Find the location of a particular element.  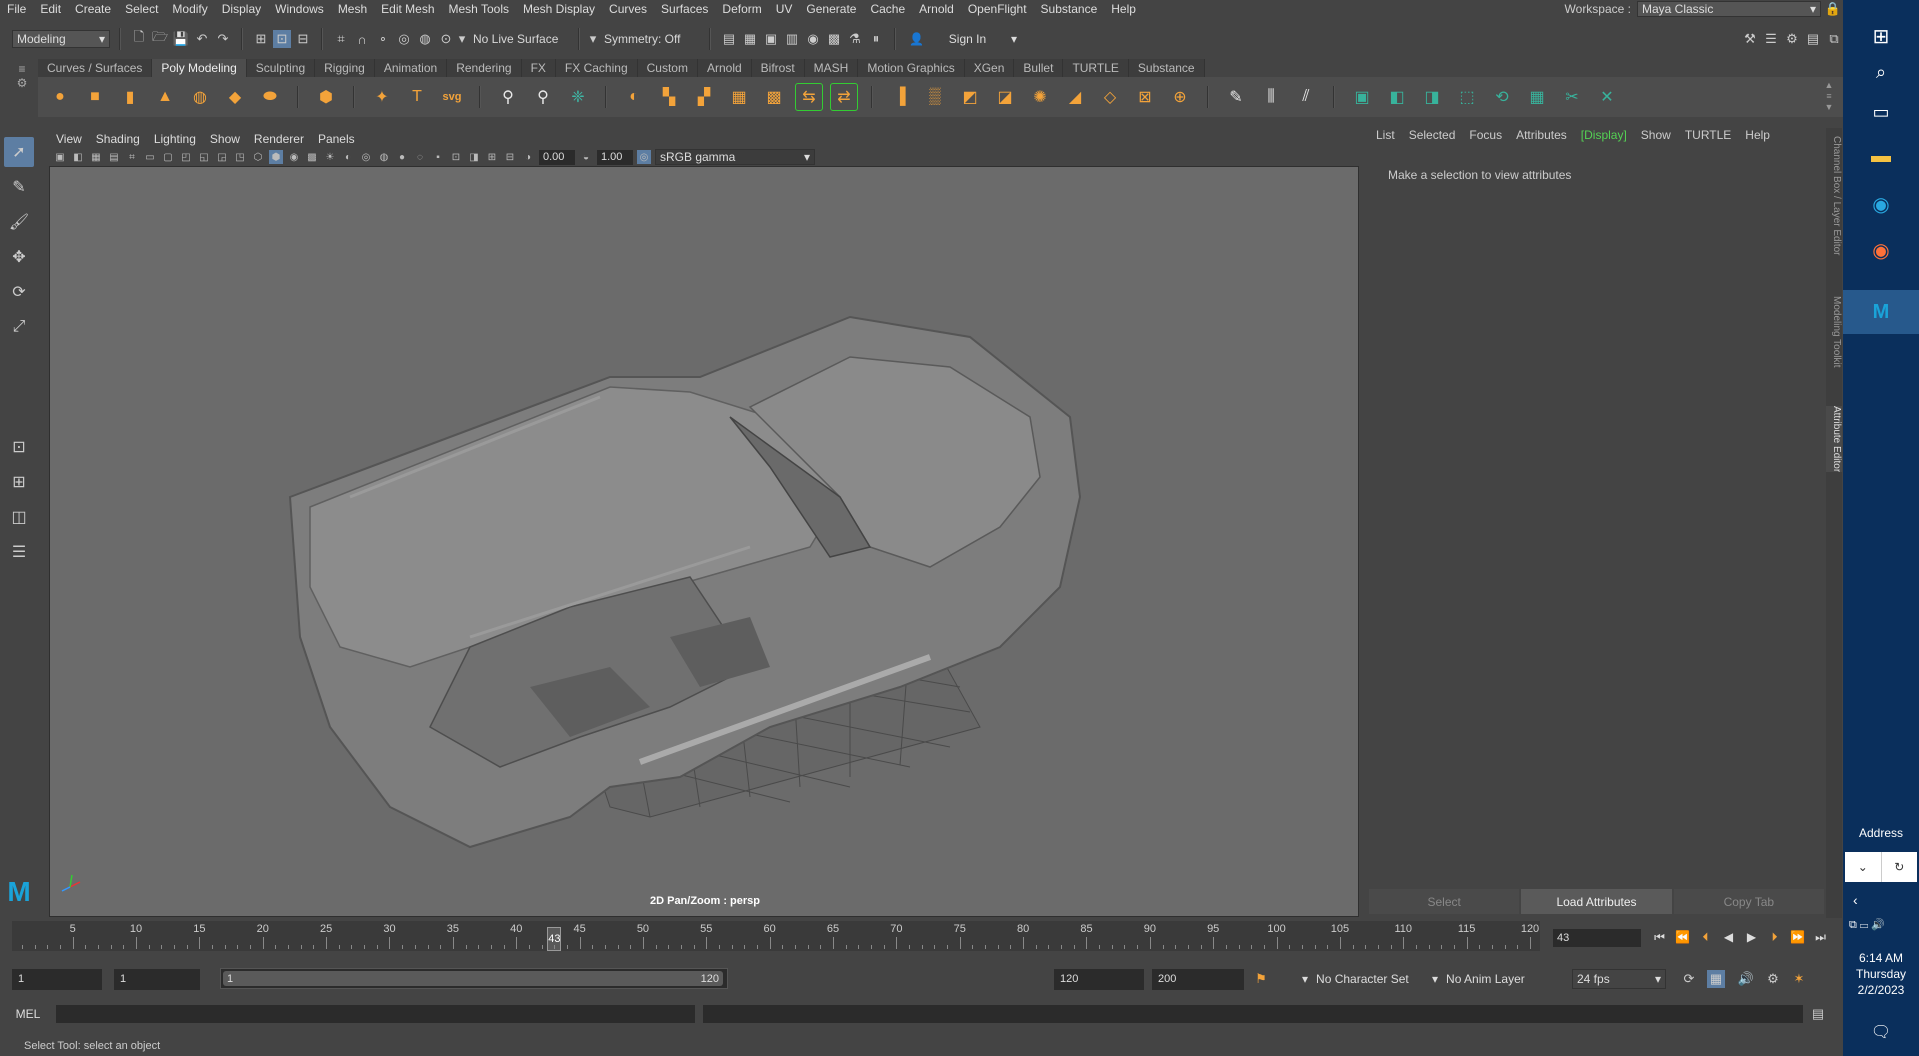

snap-grid-icon: ⌗ is located at coordinates (341, 39).